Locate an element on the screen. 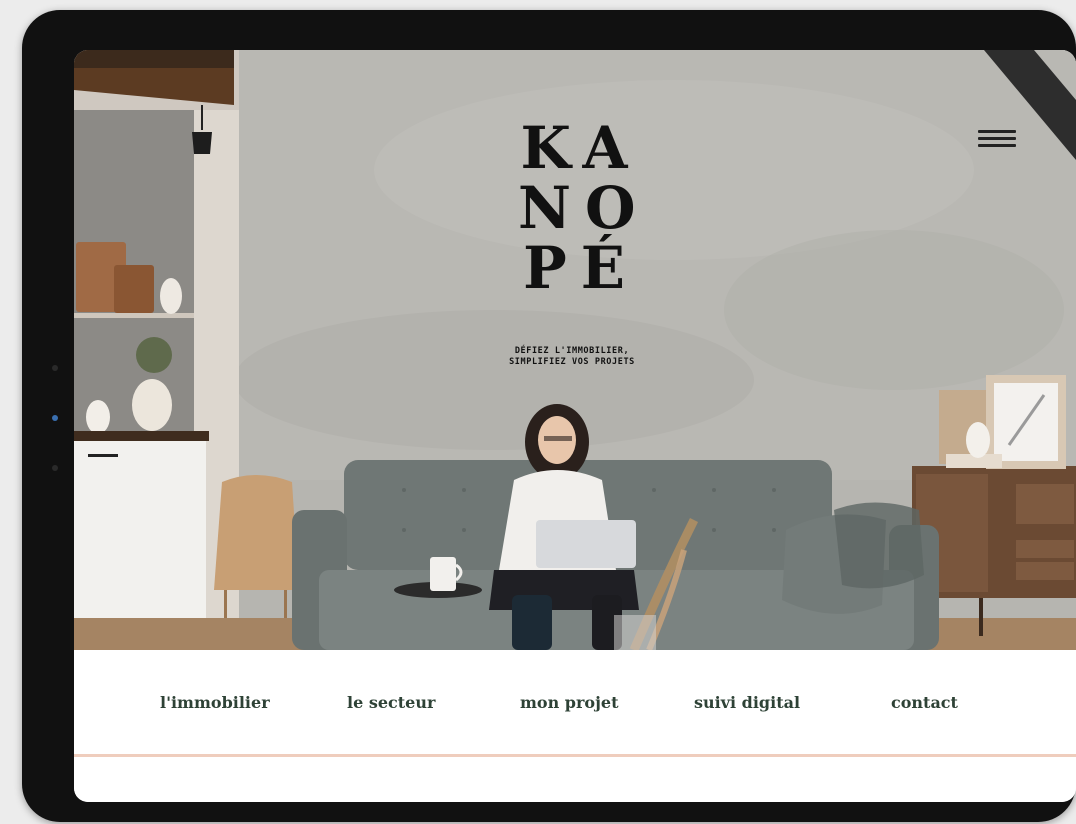  kanope-logo: KA NO PÉ is located at coordinates (574, 208).